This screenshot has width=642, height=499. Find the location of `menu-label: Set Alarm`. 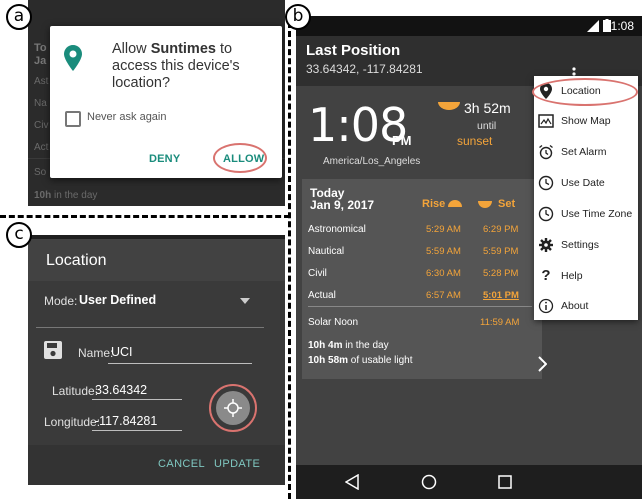

menu-label: Set Alarm is located at coordinates (584, 152).